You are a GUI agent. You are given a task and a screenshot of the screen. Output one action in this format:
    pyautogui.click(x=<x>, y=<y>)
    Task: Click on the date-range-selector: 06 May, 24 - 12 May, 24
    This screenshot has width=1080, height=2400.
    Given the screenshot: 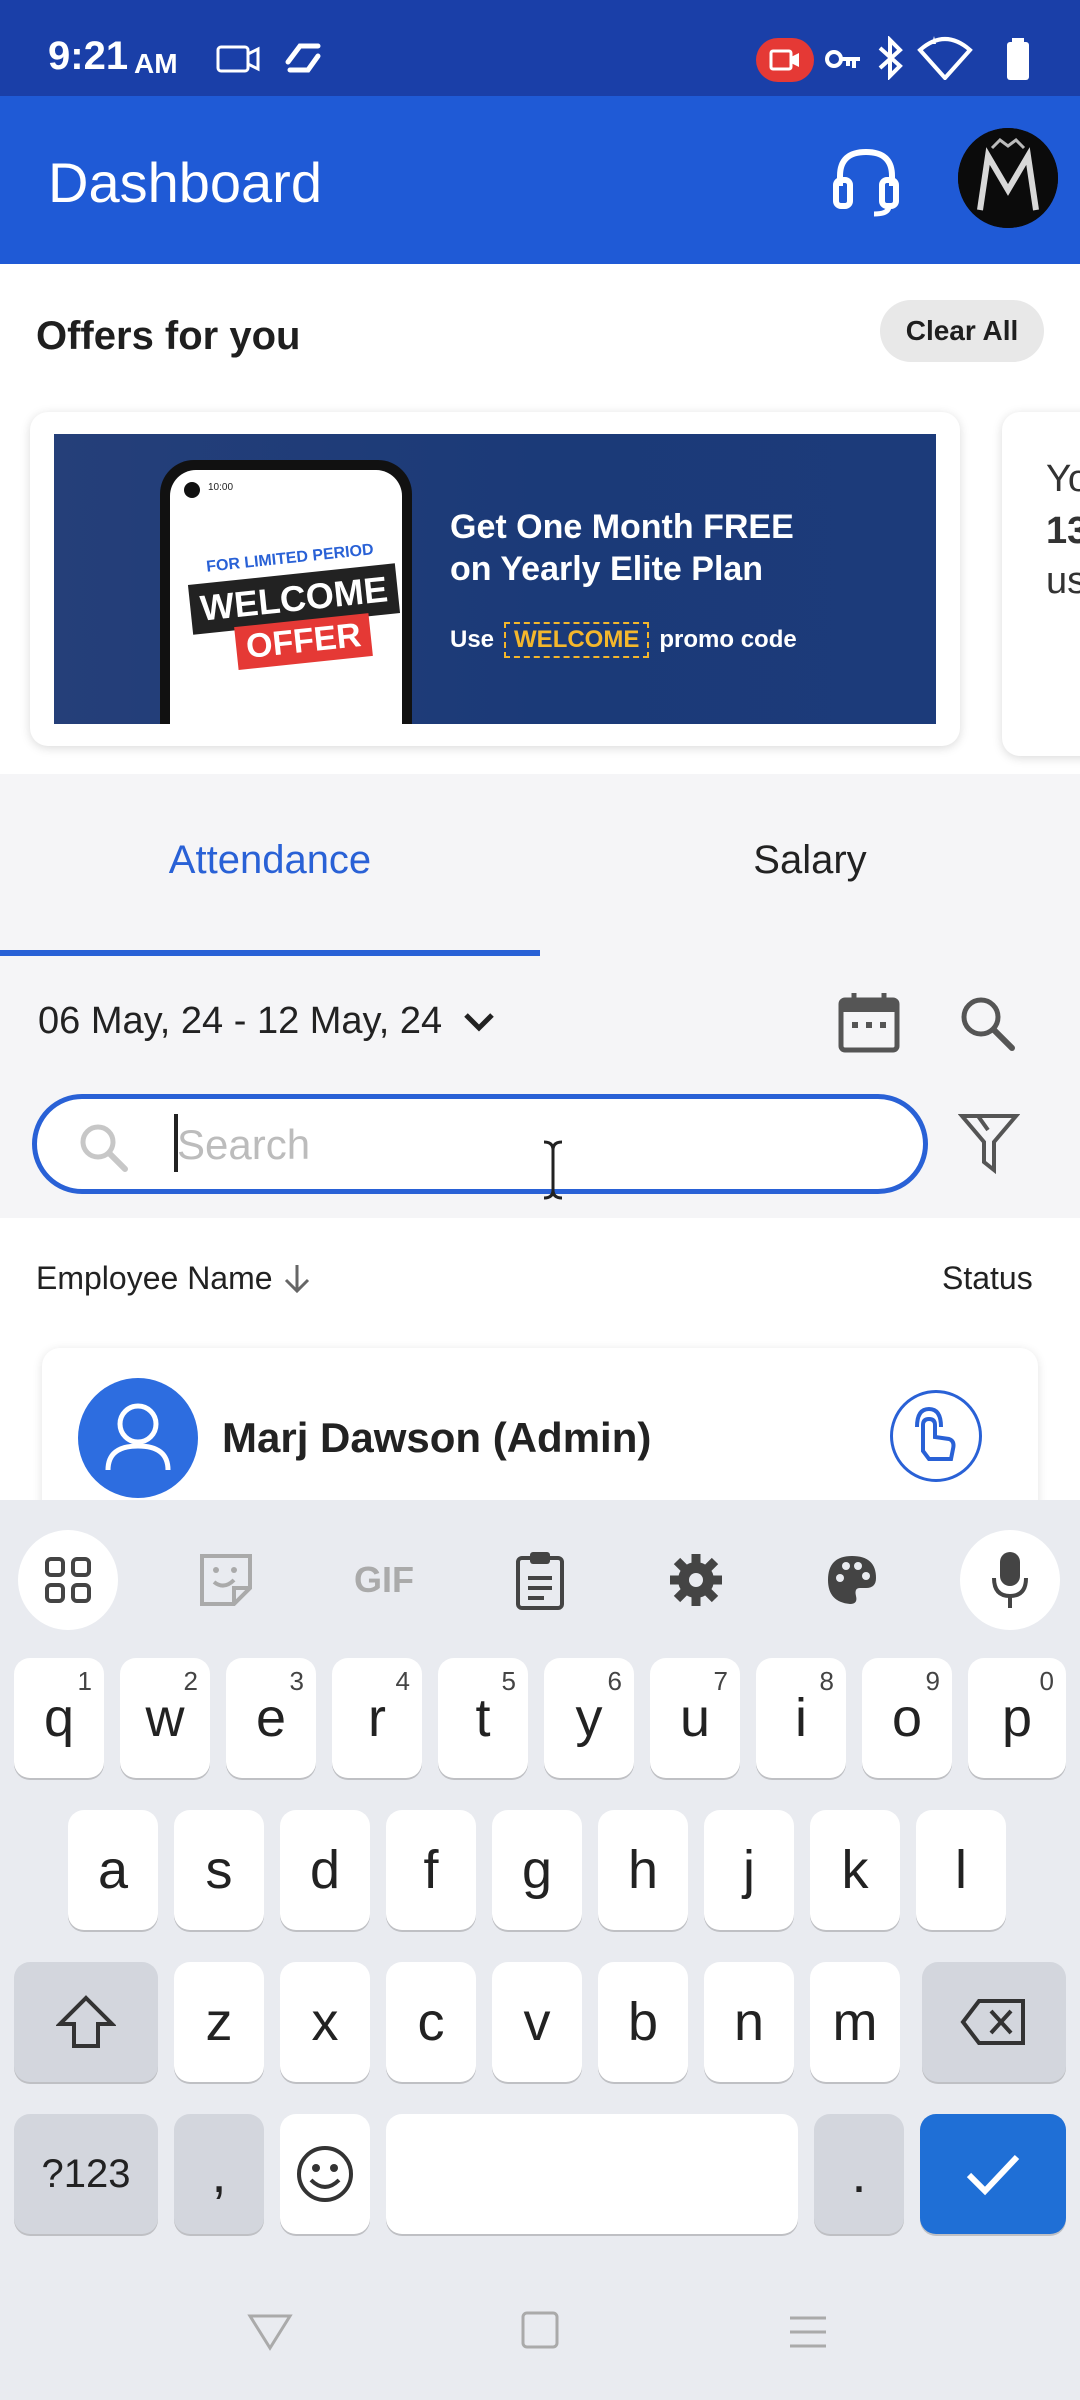 What is the action you would take?
    pyautogui.click(x=267, y=1021)
    